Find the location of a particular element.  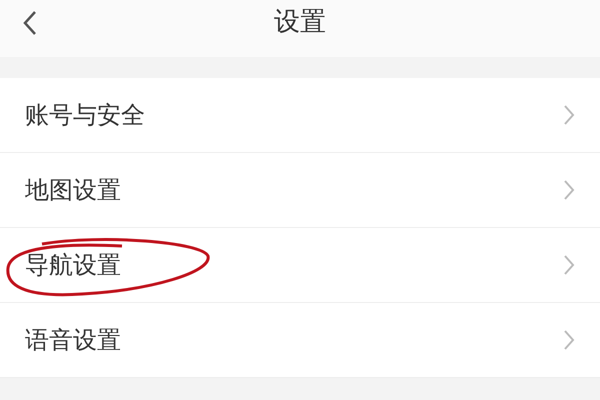

back-icon is located at coordinates (30, 23).